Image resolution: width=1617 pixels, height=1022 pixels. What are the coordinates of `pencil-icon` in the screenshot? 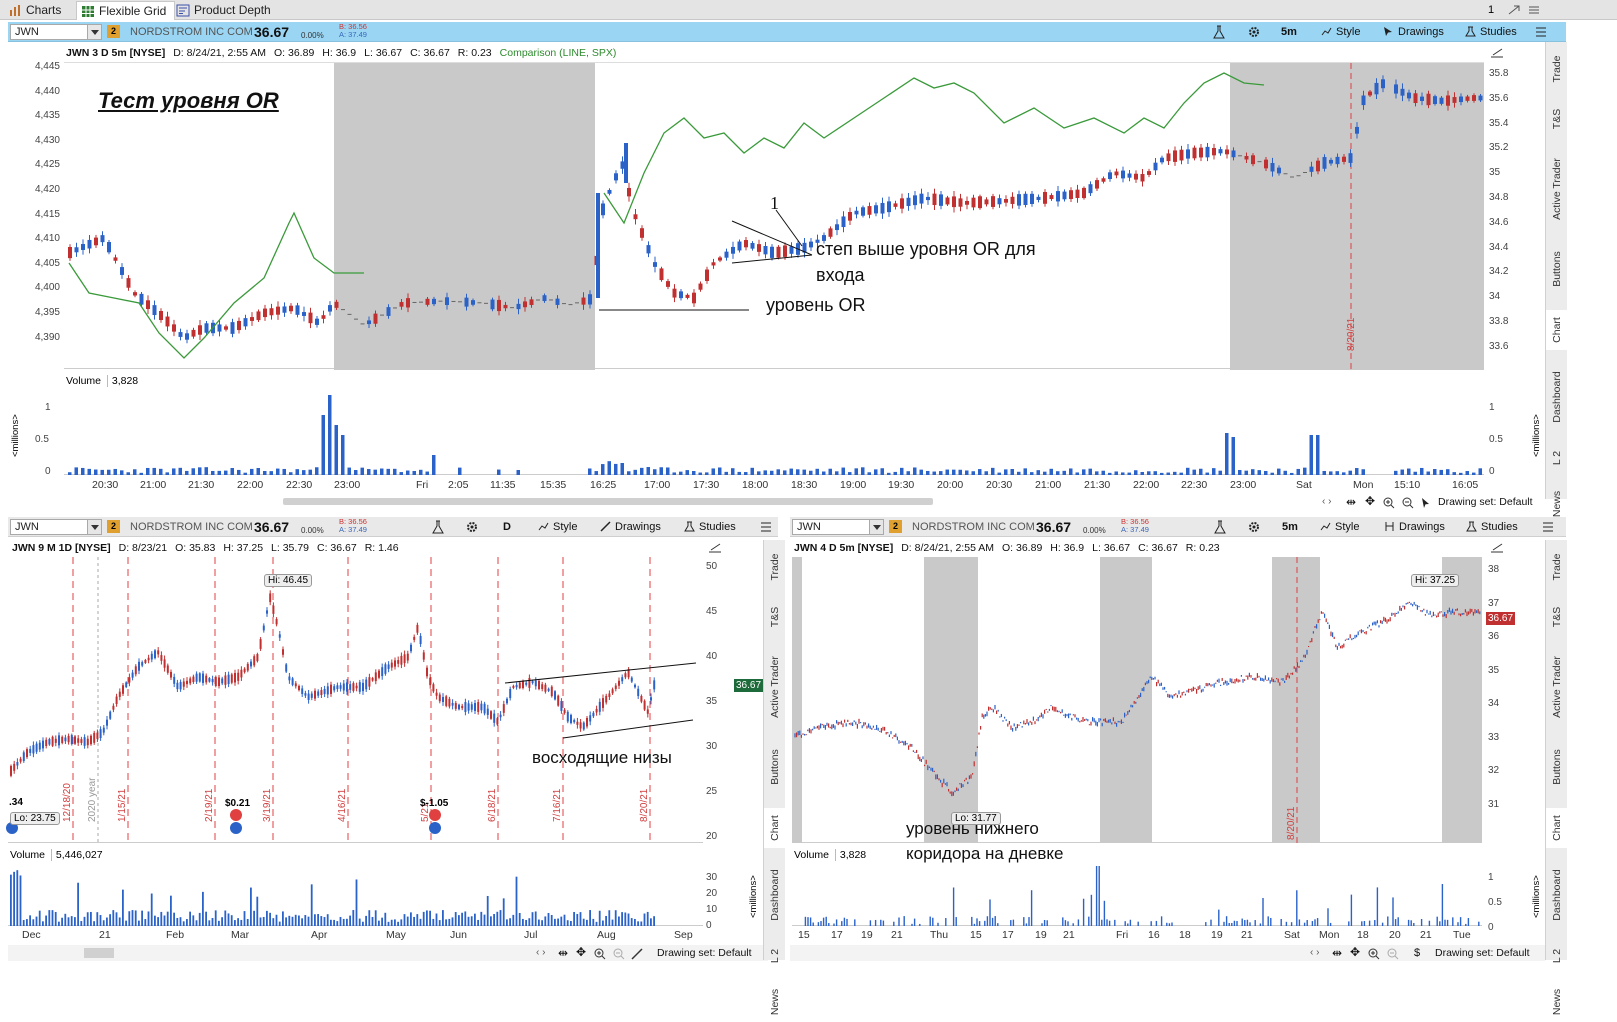 It's located at (637, 954).